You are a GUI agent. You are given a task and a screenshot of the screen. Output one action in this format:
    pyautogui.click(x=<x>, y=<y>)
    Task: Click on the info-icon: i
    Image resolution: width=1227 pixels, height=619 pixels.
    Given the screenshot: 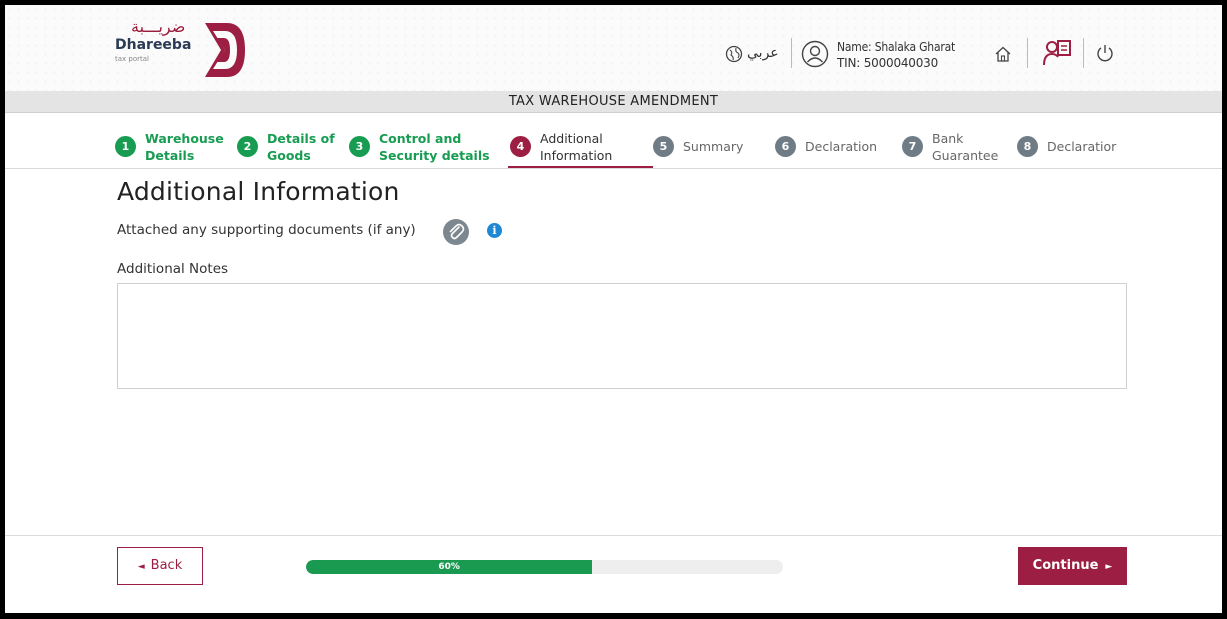 What is the action you would take?
    pyautogui.click(x=494, y=230)
    